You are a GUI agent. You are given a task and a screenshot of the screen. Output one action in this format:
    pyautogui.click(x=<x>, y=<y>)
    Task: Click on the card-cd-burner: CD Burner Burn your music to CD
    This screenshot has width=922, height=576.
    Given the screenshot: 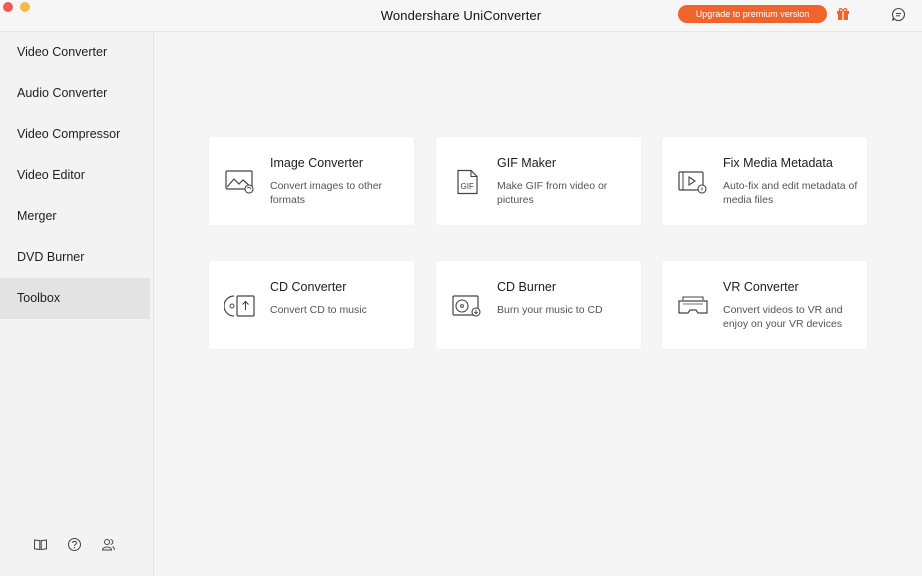 What is the action you would take?
    pyautogui.click(x=538, y=305)
    